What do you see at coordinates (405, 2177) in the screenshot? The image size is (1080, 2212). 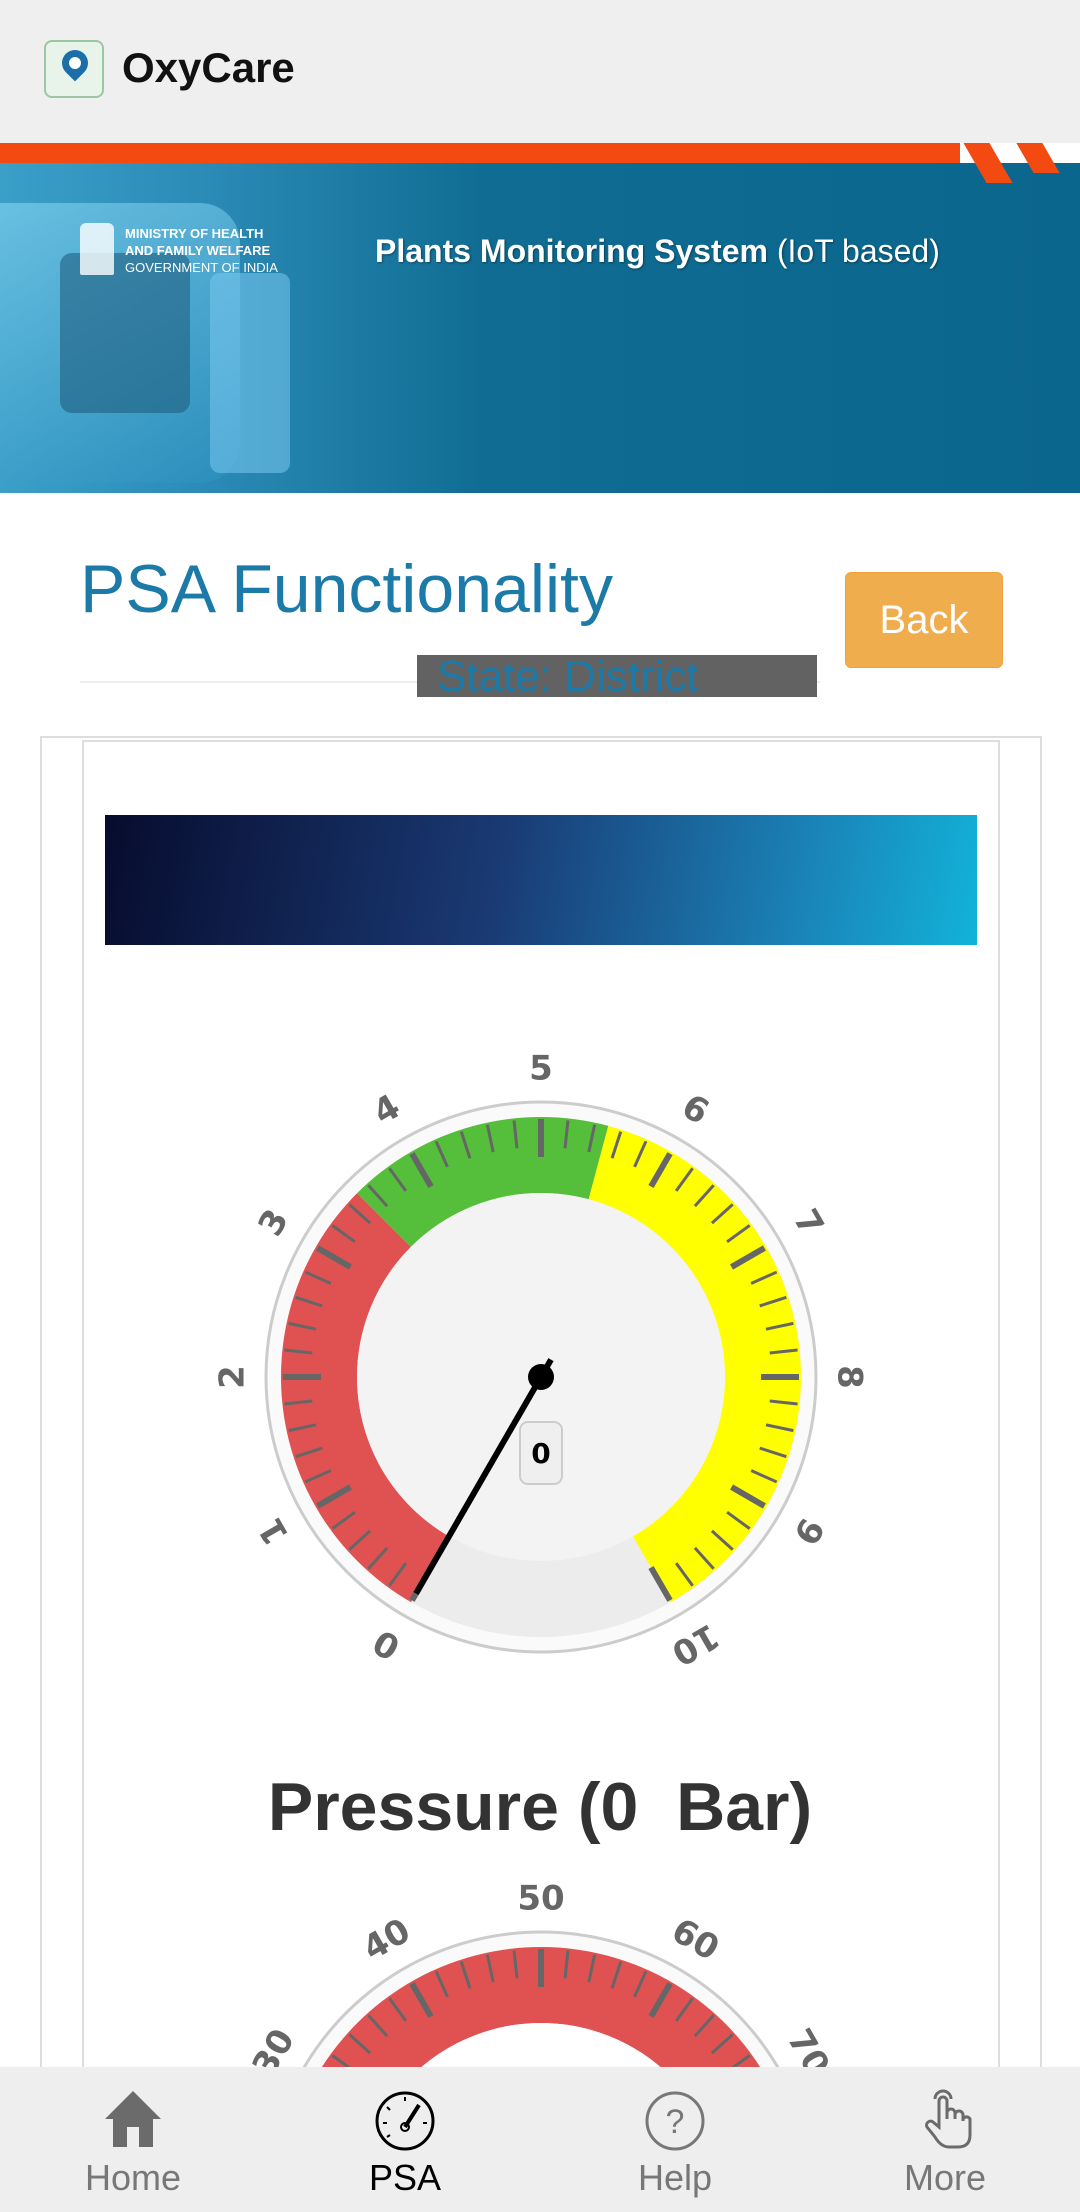 I see `nav-psa-label: PSA` at bounding box center [405, 2177].